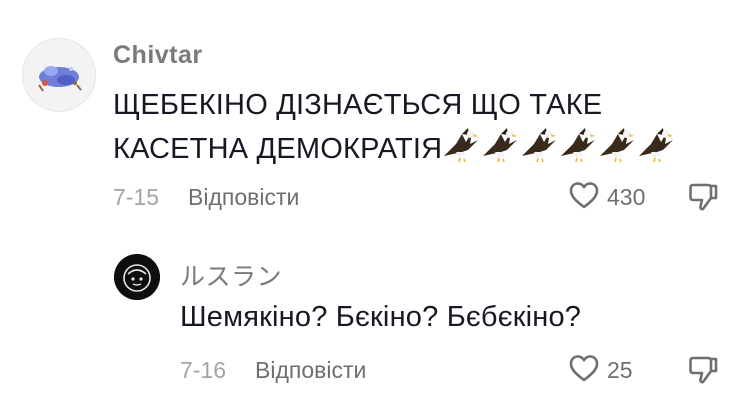 The width and height of the screenshot is (750, 403). What do you see at coordinates (203, 370) in the screenshot?
I see `comment-date: 7-16` at bounding box center [203, 370].